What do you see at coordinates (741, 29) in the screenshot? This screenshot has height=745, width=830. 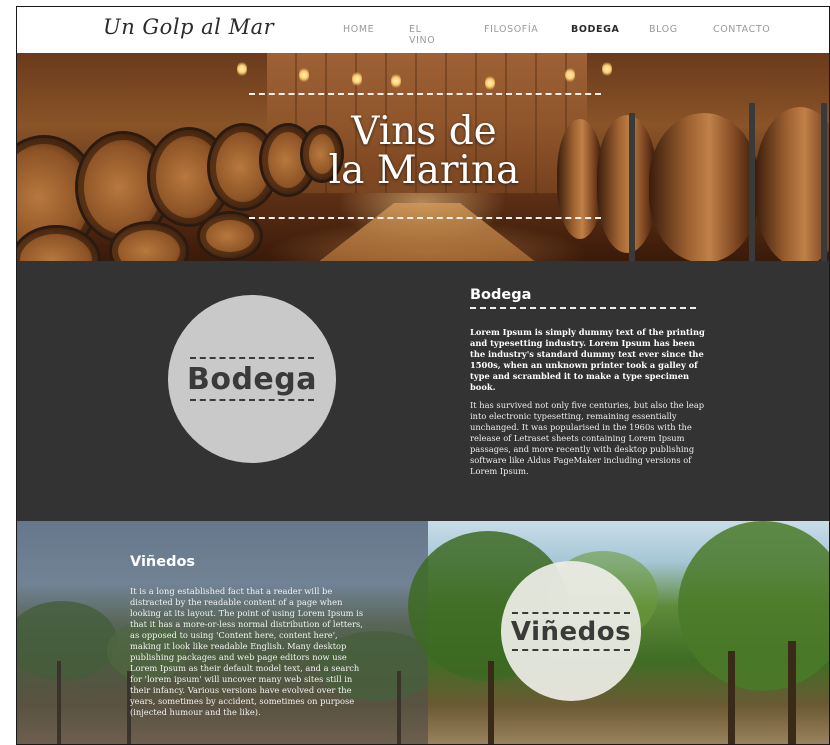 I see `nav-link-contacto: CONTACTO` at bounding box center [741, 29].